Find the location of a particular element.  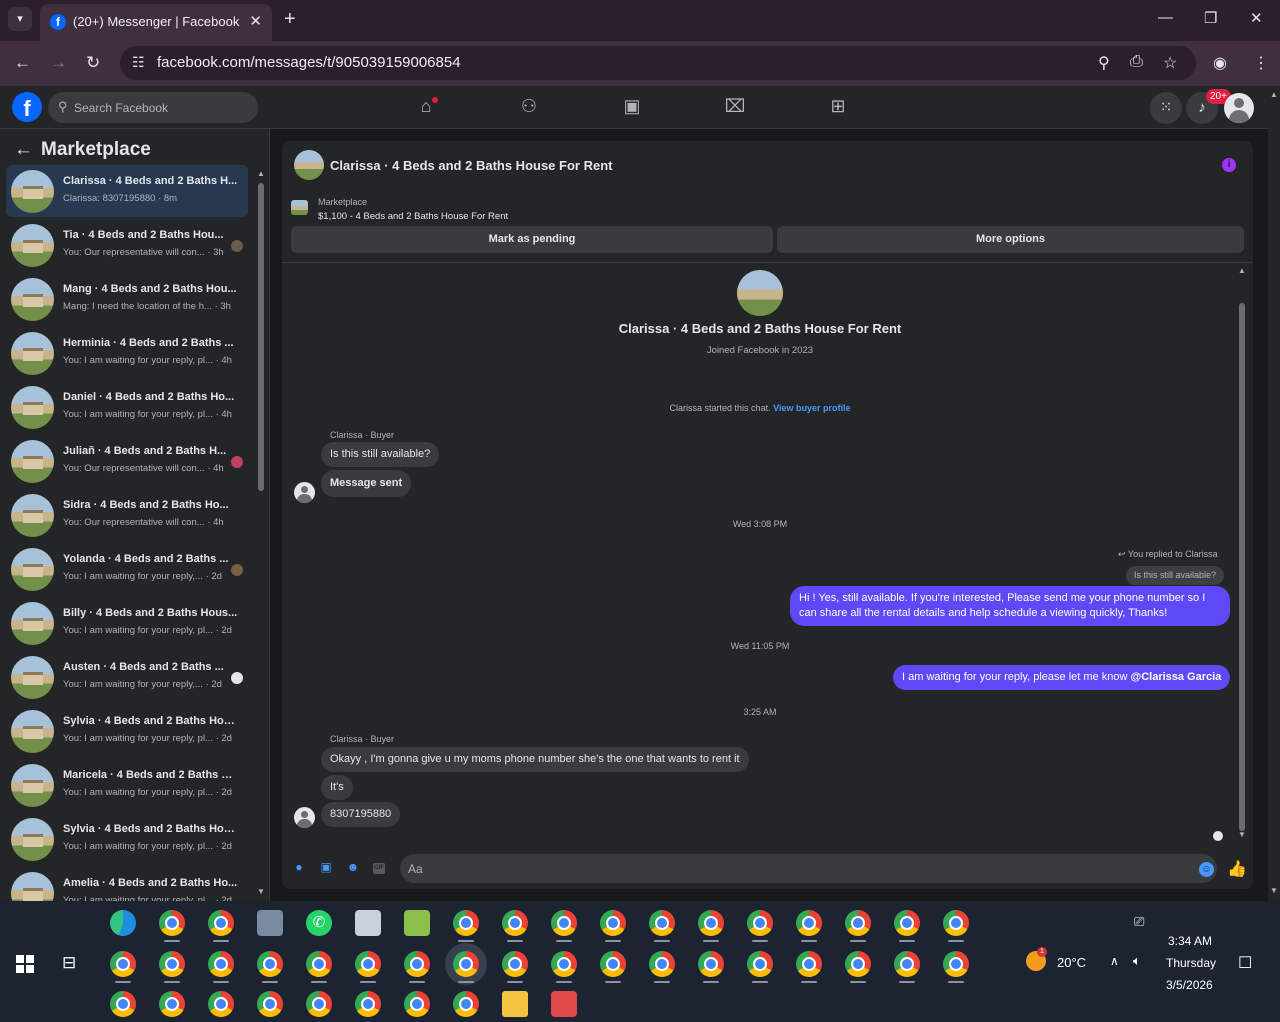

video-icon: ▣ is located at coordinates (632, 106).